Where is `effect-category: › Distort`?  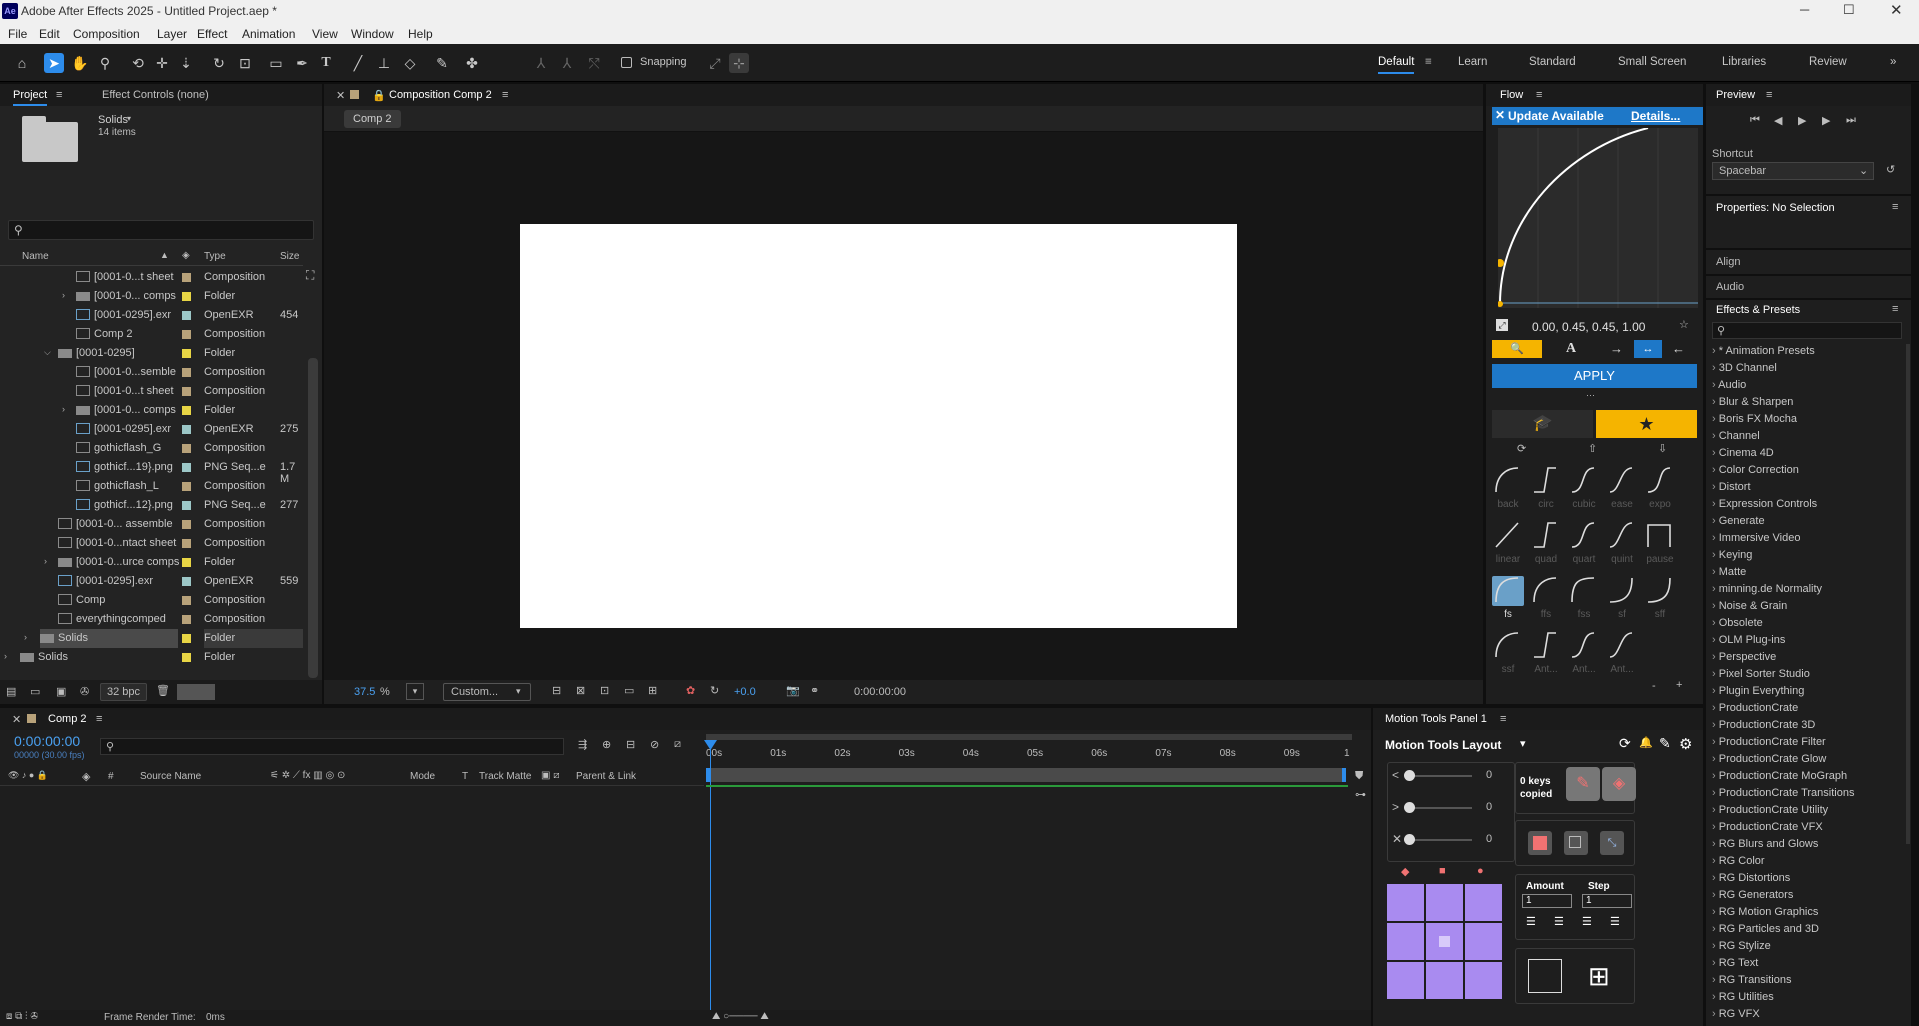
effect-category: › Distort is located at coordinates (1807, 489).